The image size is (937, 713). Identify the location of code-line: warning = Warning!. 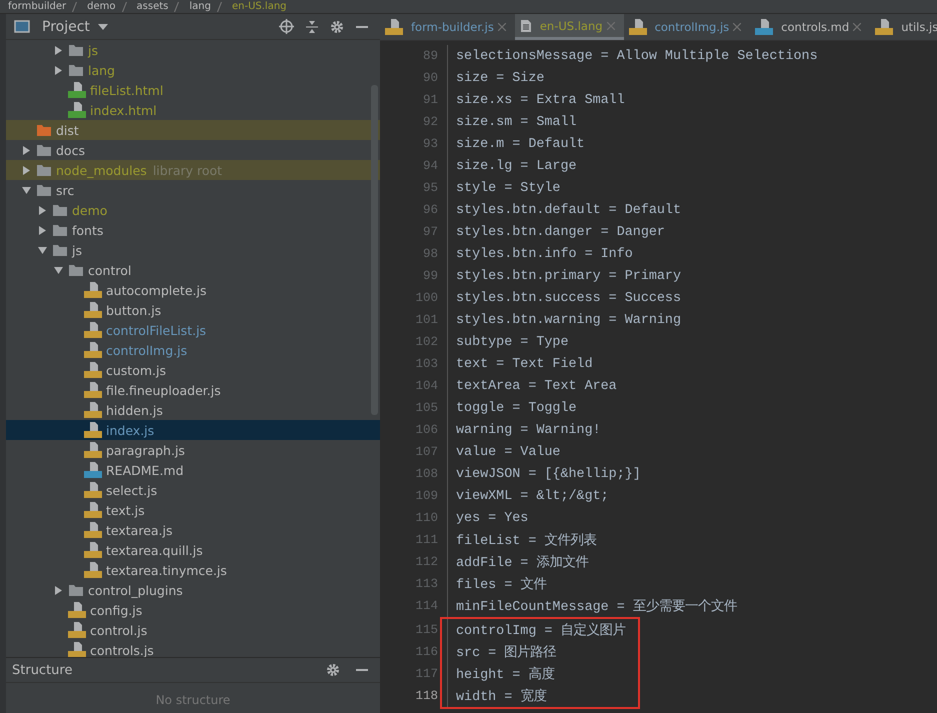
(528, 430).